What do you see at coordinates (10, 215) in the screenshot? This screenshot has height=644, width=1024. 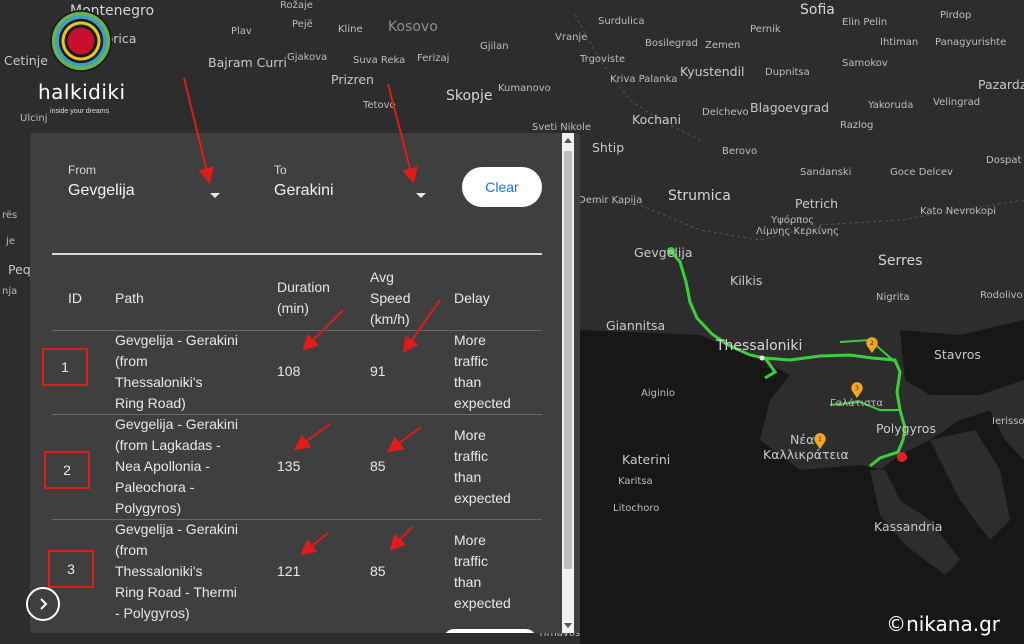 I see `map-label: rës` at bounding box center [10, 215].